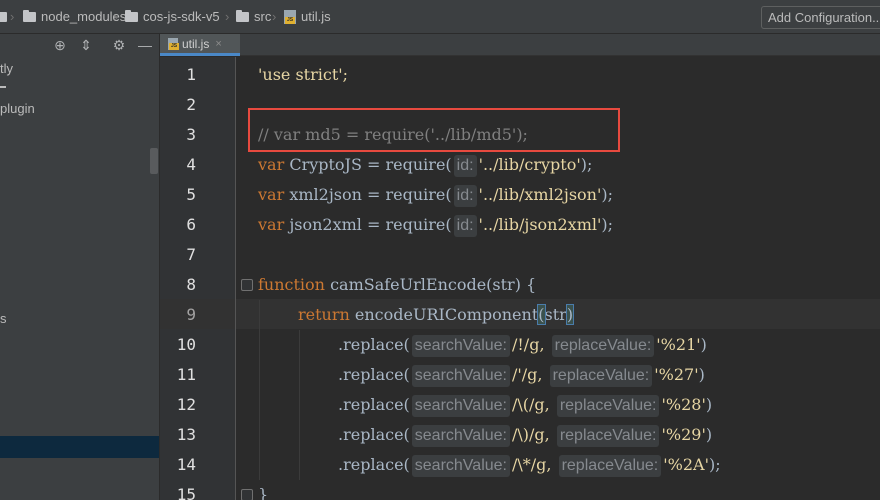 This screenshot has width=880, height=500. What do you see at coordinates (444, 314) in the screenshot?
I see `code-text: encodeURIComponent` at bounding box center [444, 314].